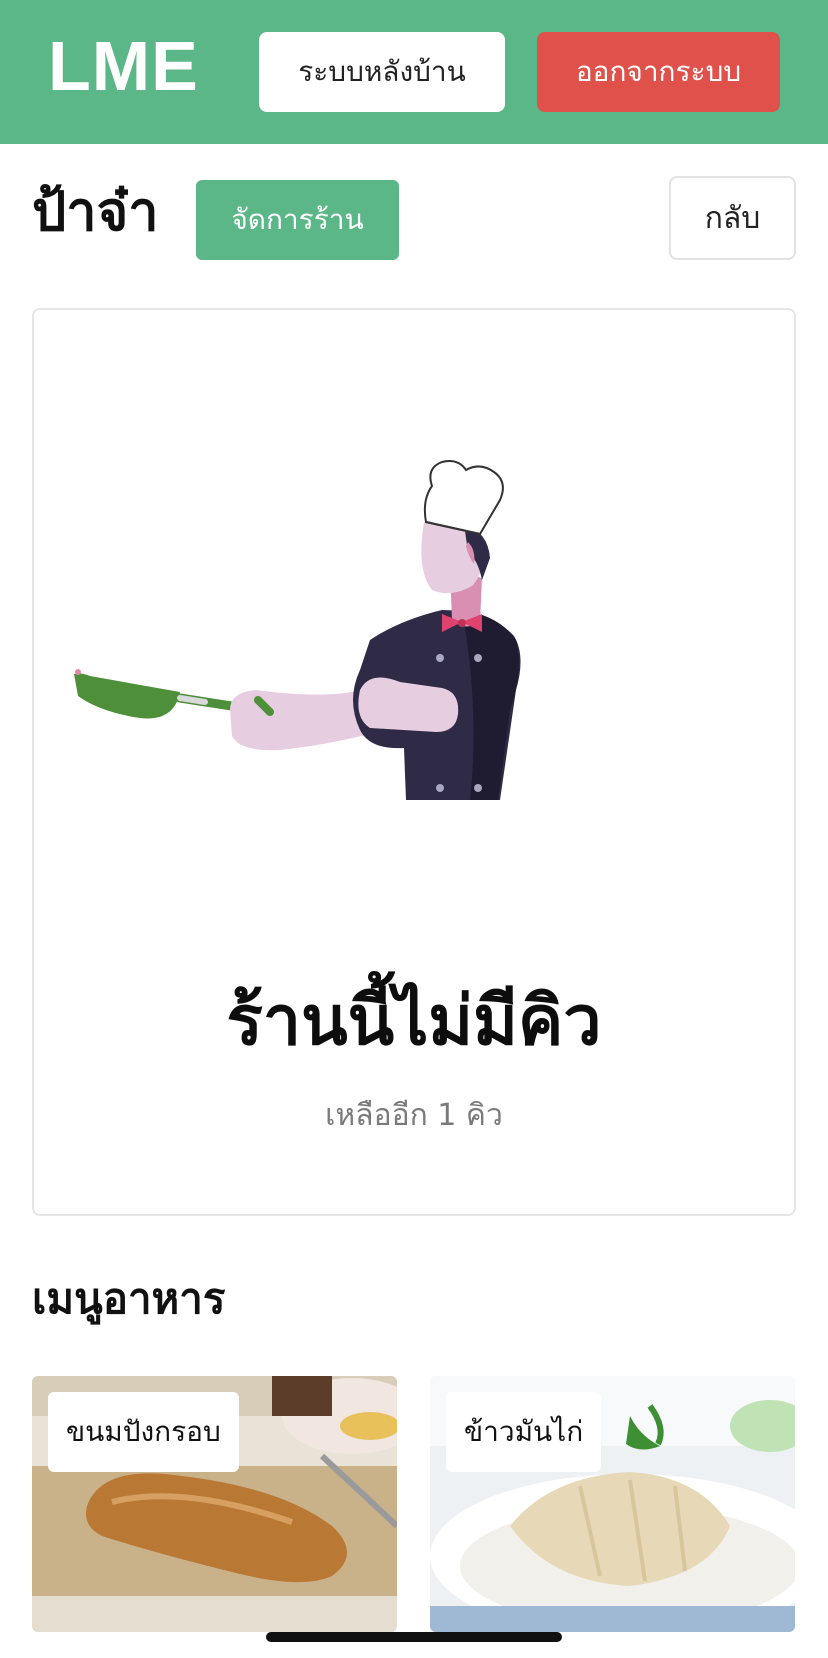 This screenshot has width=828, height=1658. Describe the element at coordinates (732, 218) in the screenshot. I see `back-button: กลับ` at that location.